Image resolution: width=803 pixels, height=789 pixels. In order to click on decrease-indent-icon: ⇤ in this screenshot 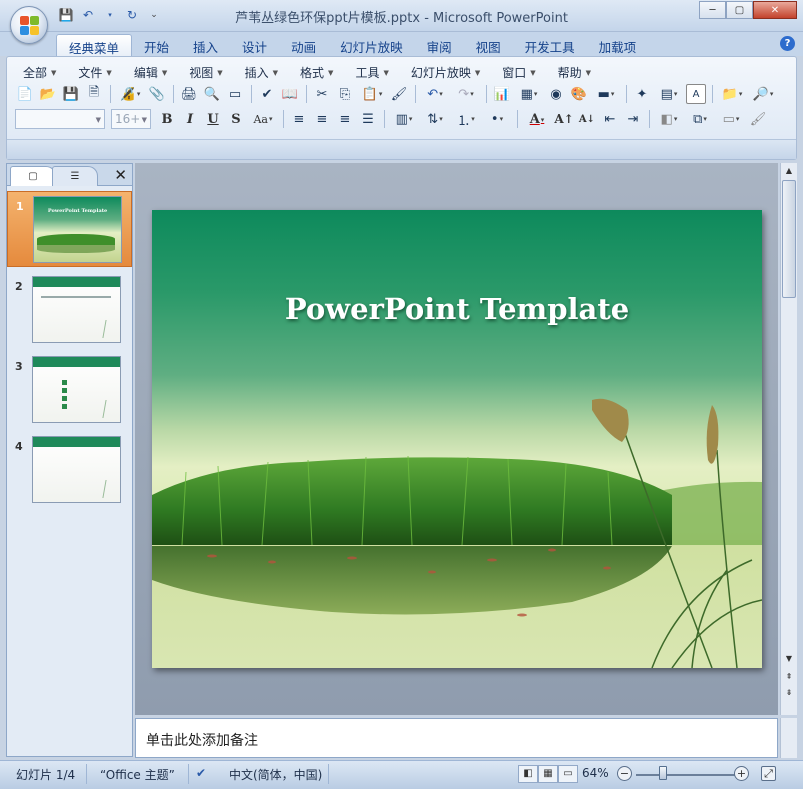, I will do `click(610, 119)`.